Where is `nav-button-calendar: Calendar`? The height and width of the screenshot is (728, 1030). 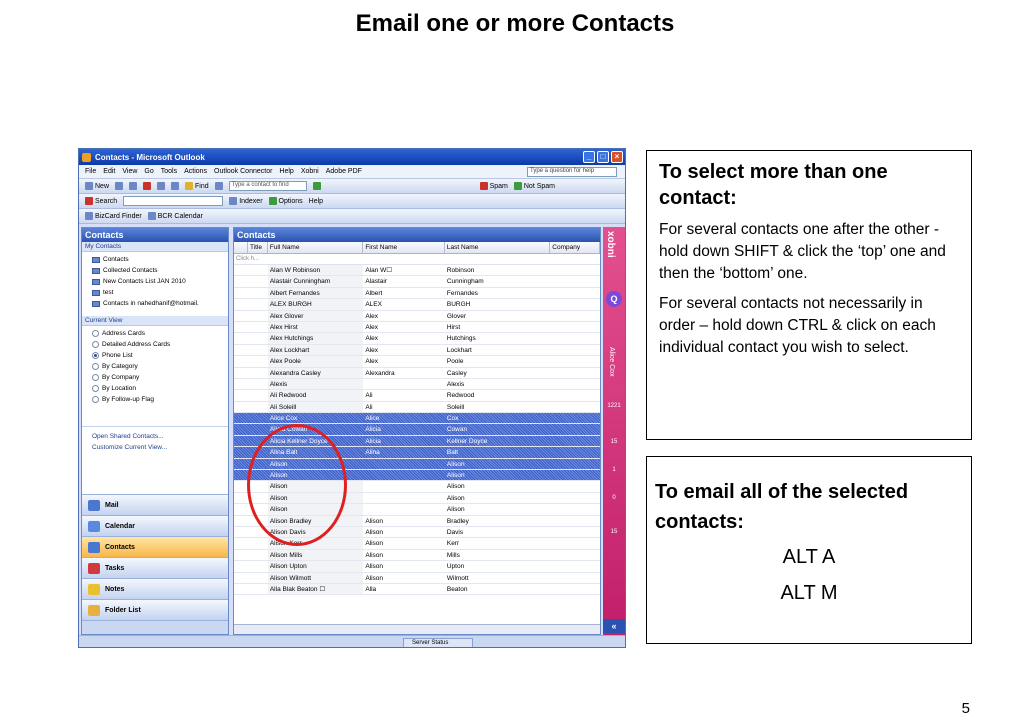 nav-button-calendar: Calendar is located at coordinates (155, 525).